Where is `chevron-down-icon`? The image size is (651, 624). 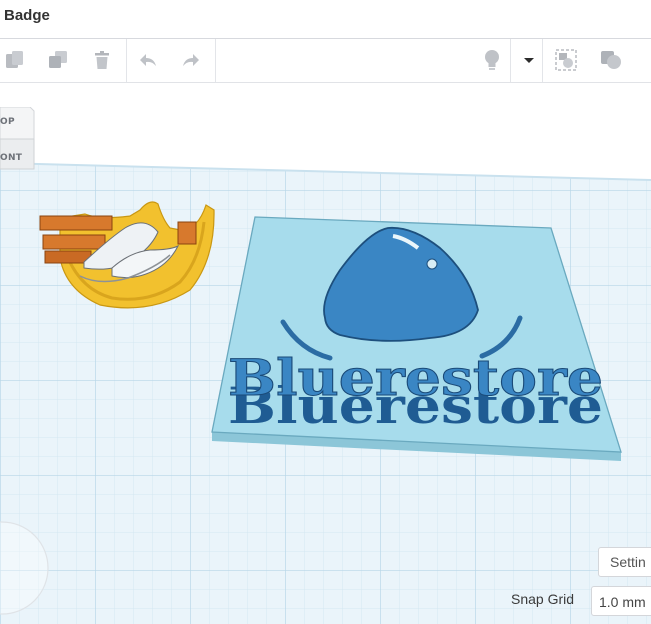
chevron-down-icon is located at coordinates (529, 60).